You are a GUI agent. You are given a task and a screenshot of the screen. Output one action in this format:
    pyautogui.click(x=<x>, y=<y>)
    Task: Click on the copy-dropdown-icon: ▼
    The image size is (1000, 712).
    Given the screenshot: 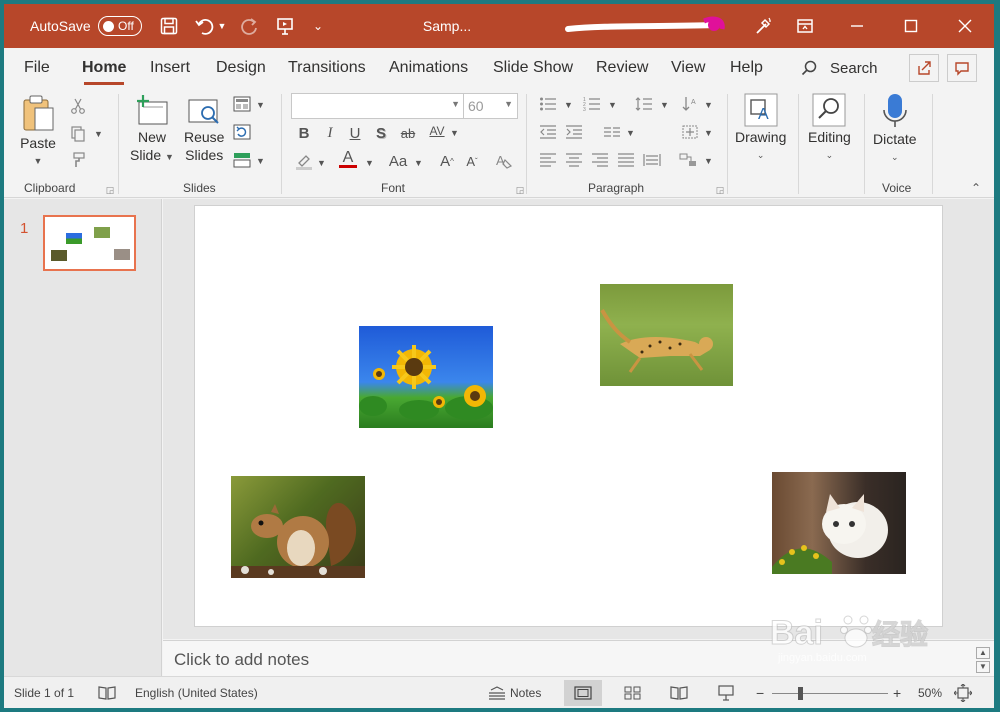 What is the action you would take?
    pyautogui.click(x=98, y=134)
    